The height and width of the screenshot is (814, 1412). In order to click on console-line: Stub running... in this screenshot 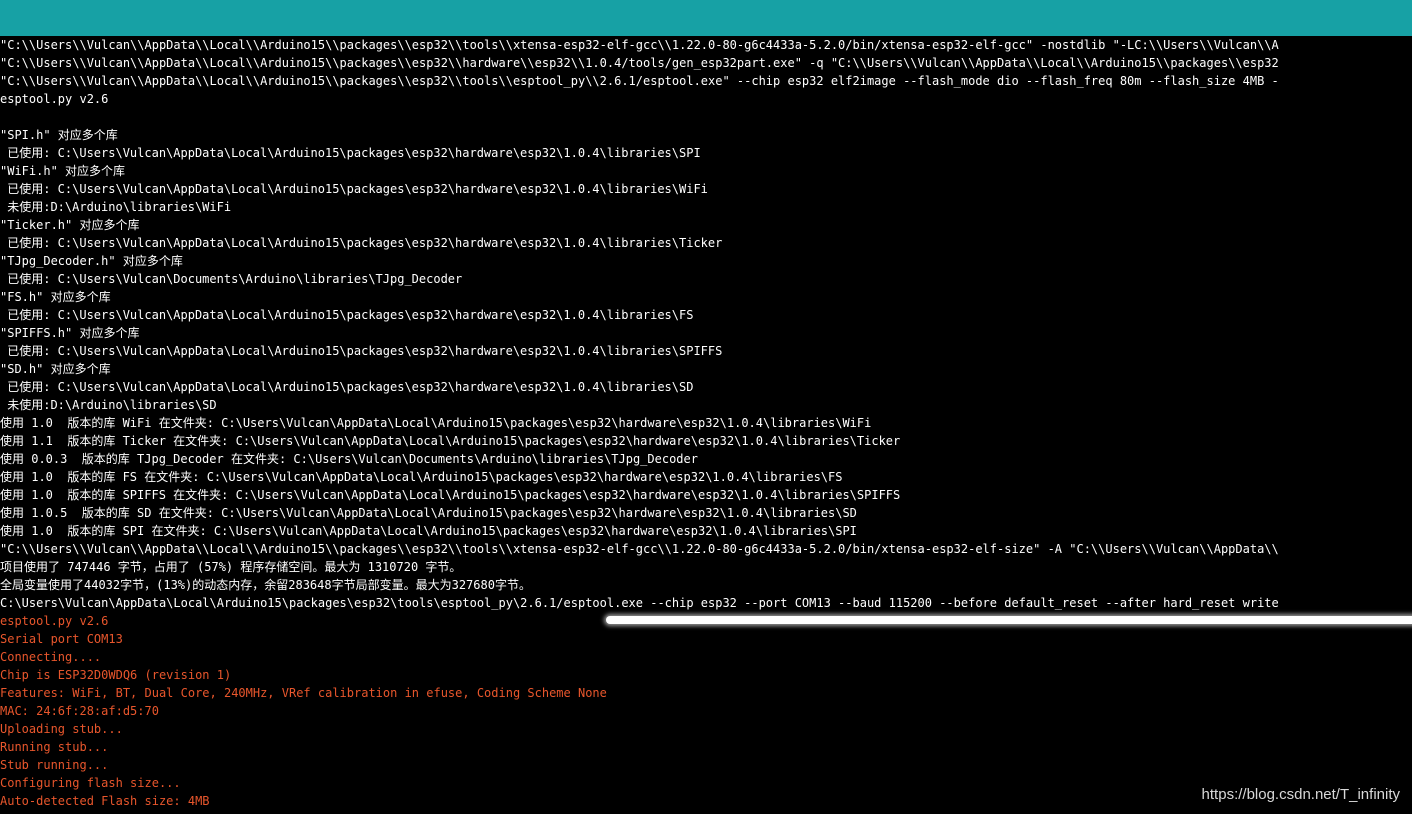, I will do `click(54, 765)`.